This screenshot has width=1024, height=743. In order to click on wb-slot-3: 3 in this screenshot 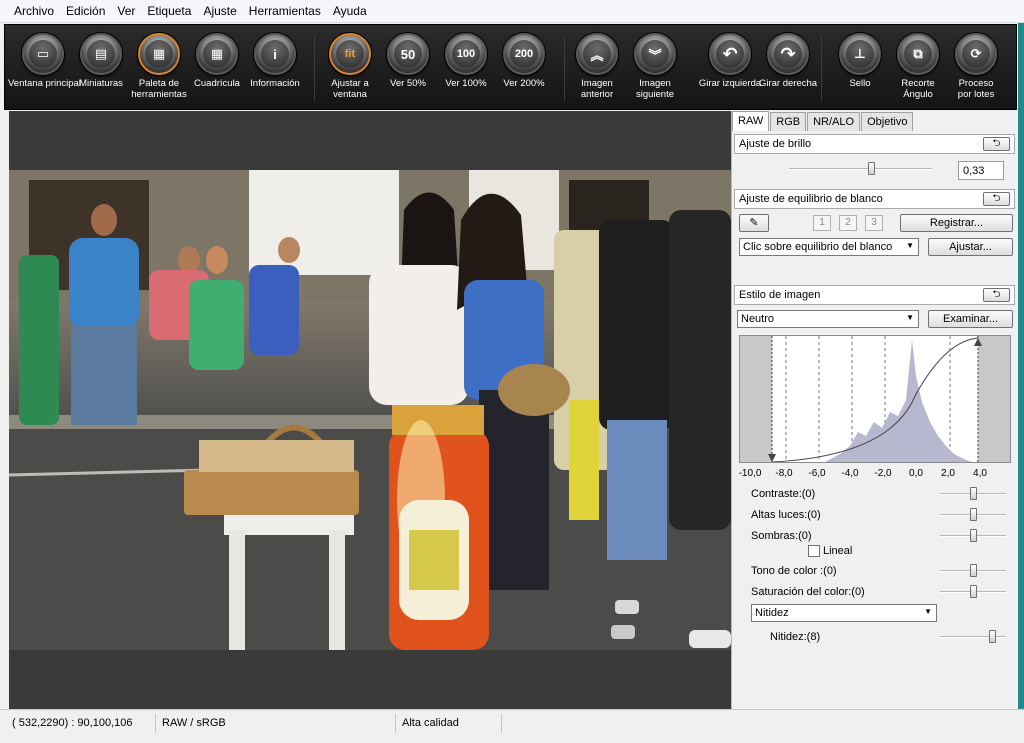, I will do `click(874, 223)`.